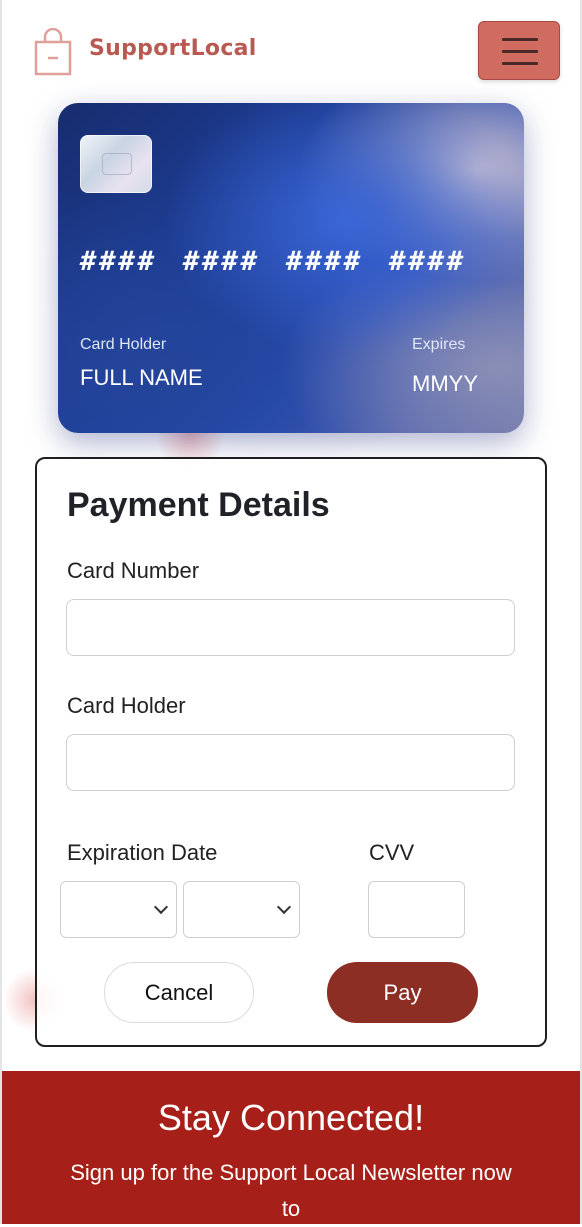 The image size is (582, 1227). I want to click on card-holder-value: FULL NAME, so click(141, 377).